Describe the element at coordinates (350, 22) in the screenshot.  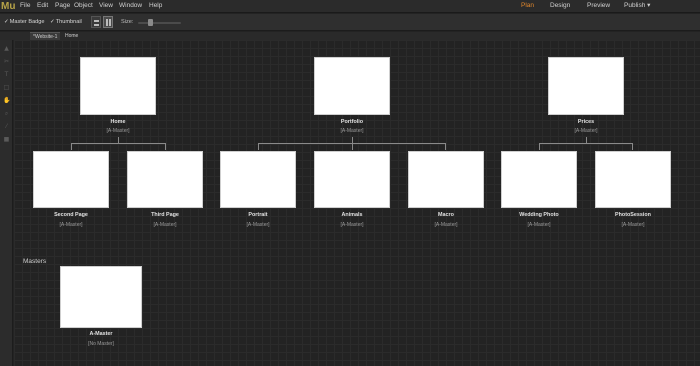
I see `toolbar: ✓Master Badge ✓Thumbnail Size:` at that location.